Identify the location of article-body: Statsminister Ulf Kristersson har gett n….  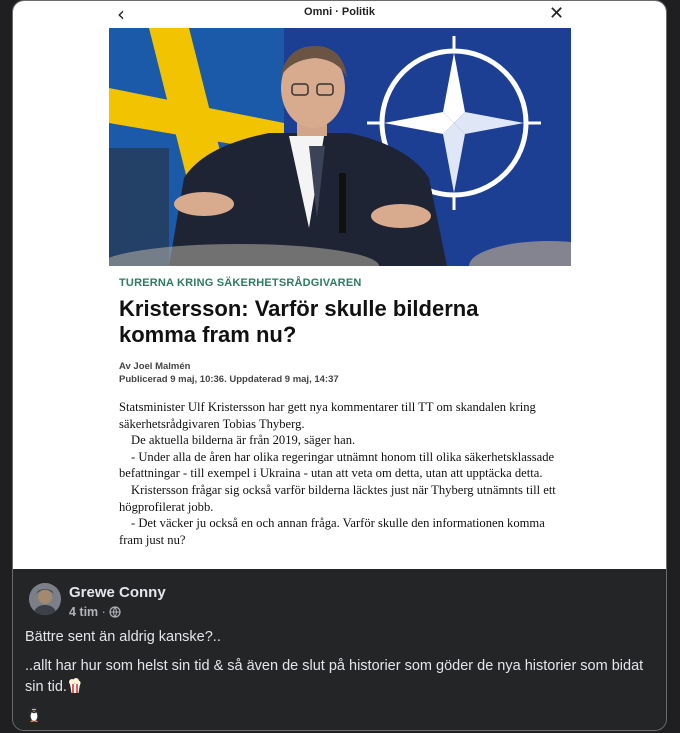
(339, 473).